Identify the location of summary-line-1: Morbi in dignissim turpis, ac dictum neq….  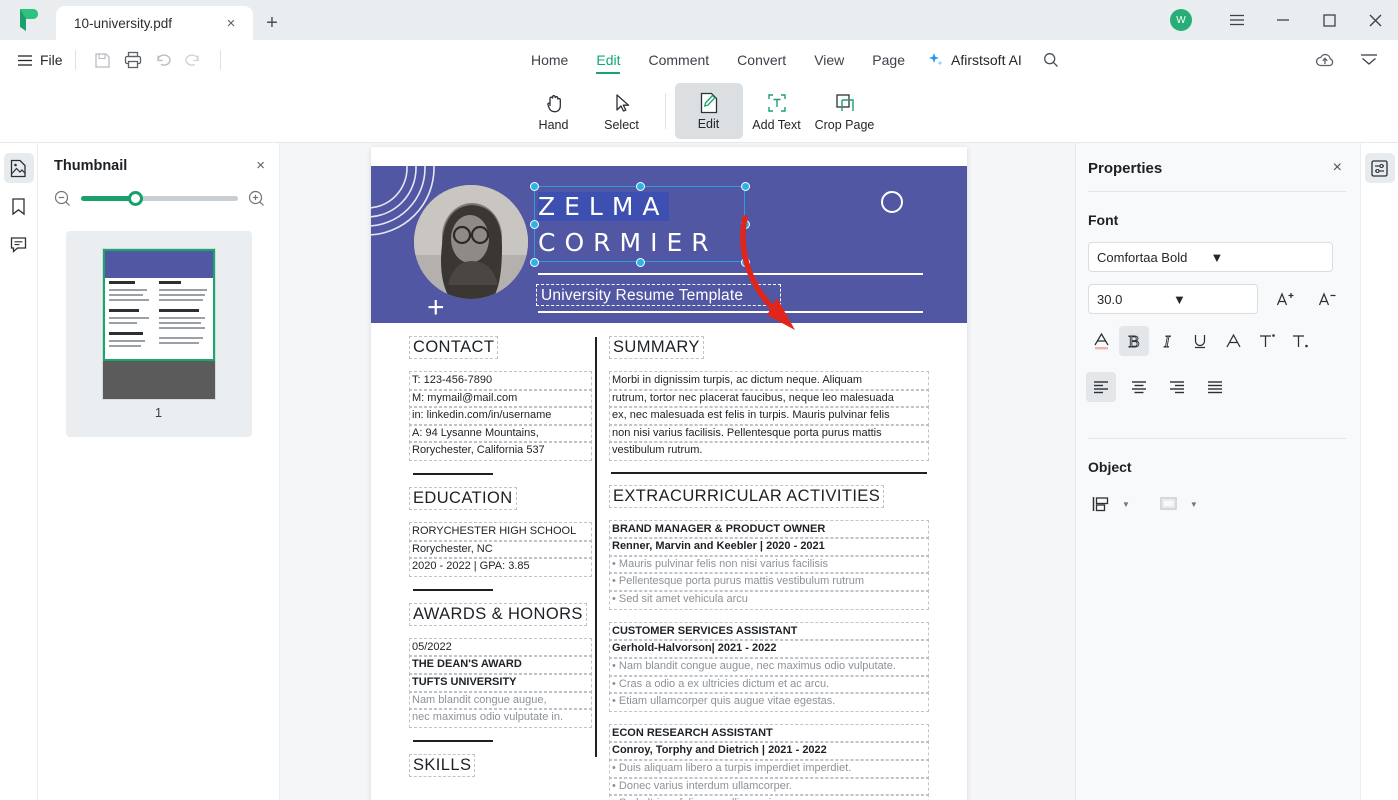
(769, 381).